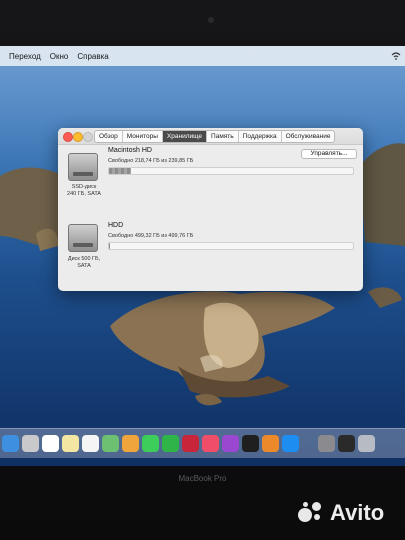  Describe the element at coordinates (109, 136) in the screenshot. I see `tab-overview: Обзор` at that location.